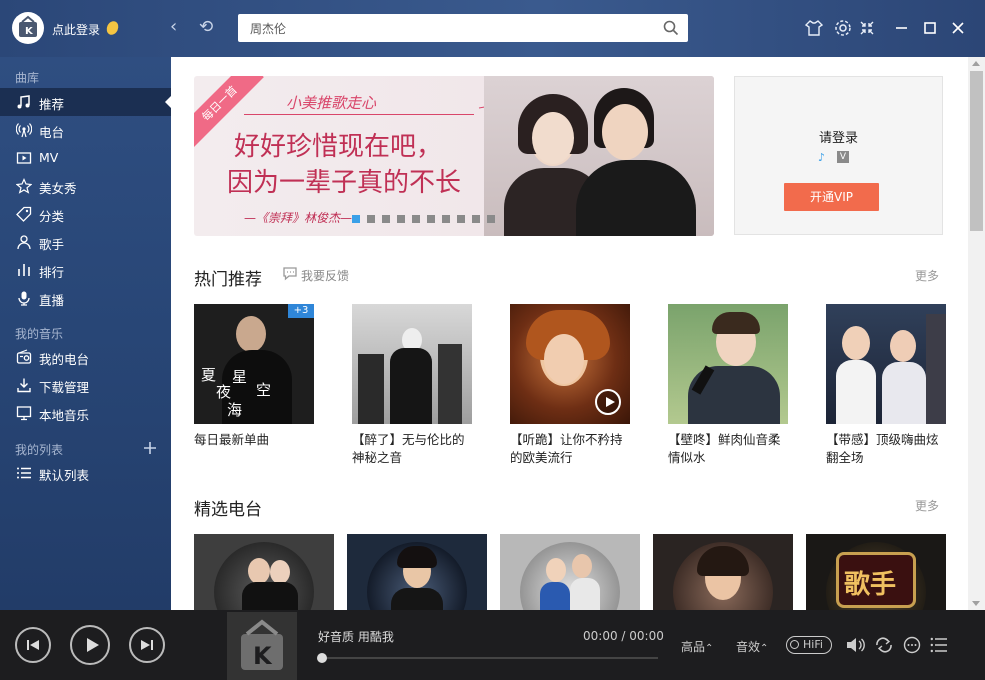  Describe the element at coordinates (728, 385) in the screenshot. I see `playlist-card: 【壁咚】鲜肉仙音柔情似水` at that location.